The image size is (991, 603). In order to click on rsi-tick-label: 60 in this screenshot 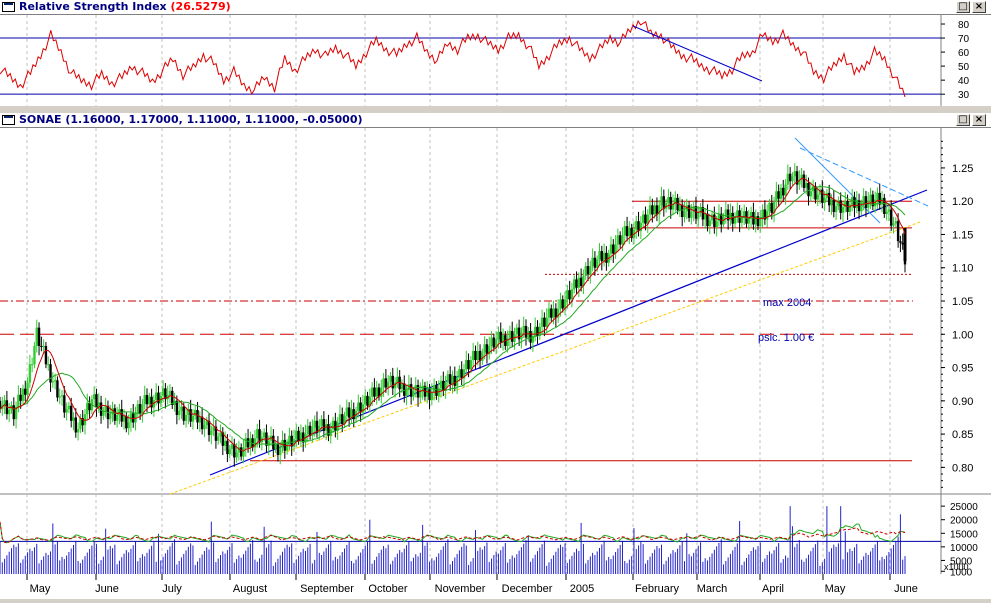, I will do `click(964, 53)`.